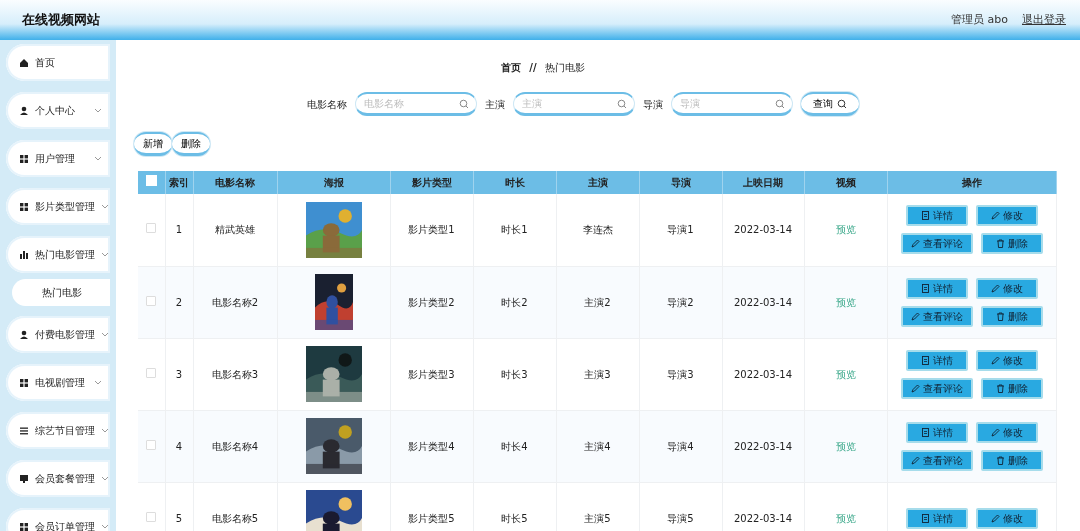 The image size is (1080, 531). I want to click on table-cell: 主演5, so click(597, 506).